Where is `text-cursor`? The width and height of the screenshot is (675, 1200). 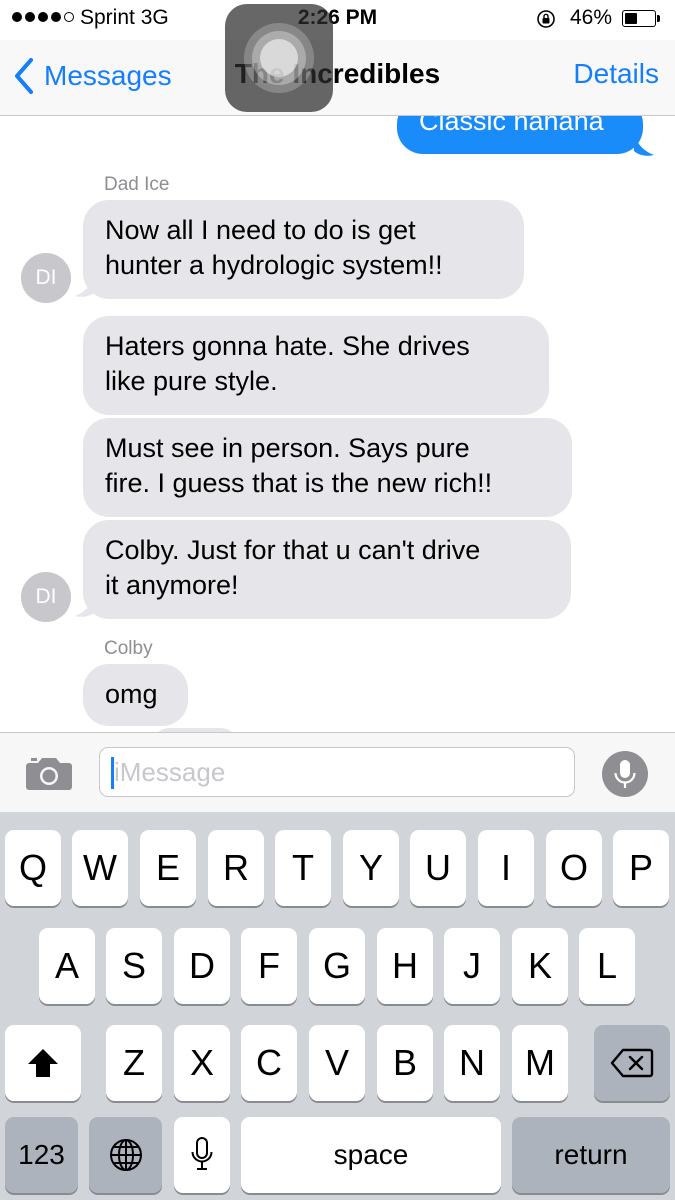 text-cursor is located at coordinates (112, 773).